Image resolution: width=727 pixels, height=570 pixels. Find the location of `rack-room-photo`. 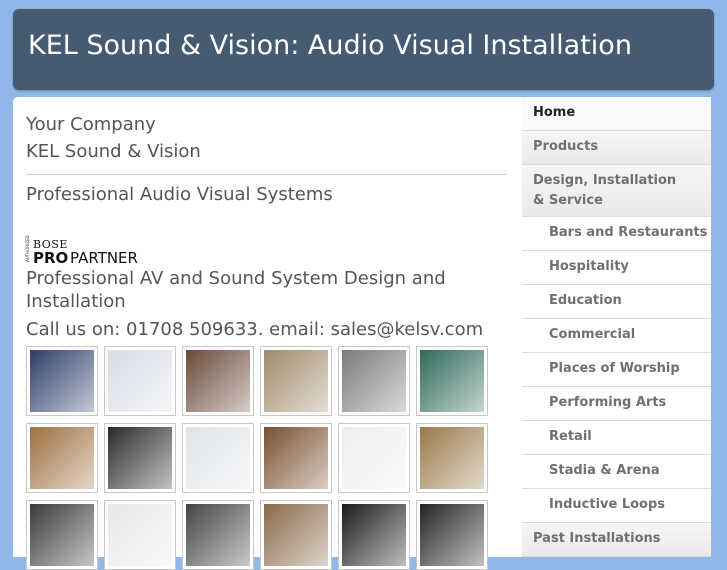

rack-room-photo is located at coordinates (374, 381).